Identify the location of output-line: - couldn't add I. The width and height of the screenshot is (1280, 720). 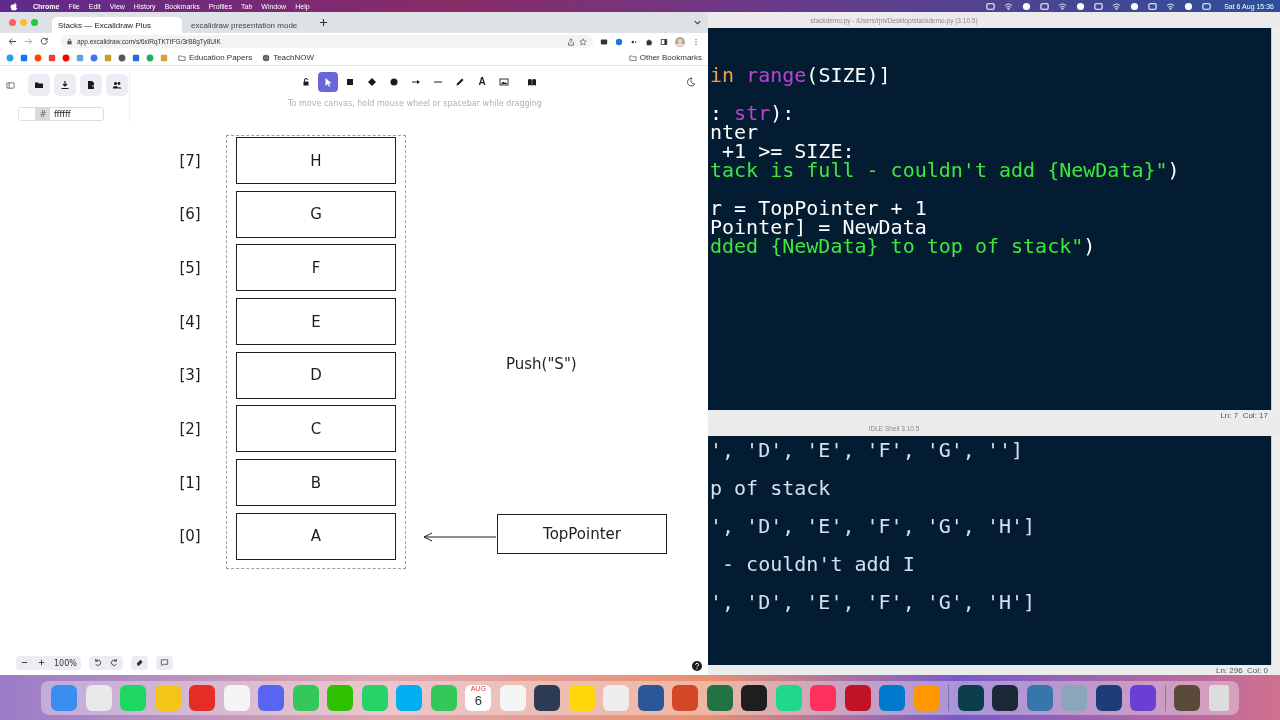
(818, 564).